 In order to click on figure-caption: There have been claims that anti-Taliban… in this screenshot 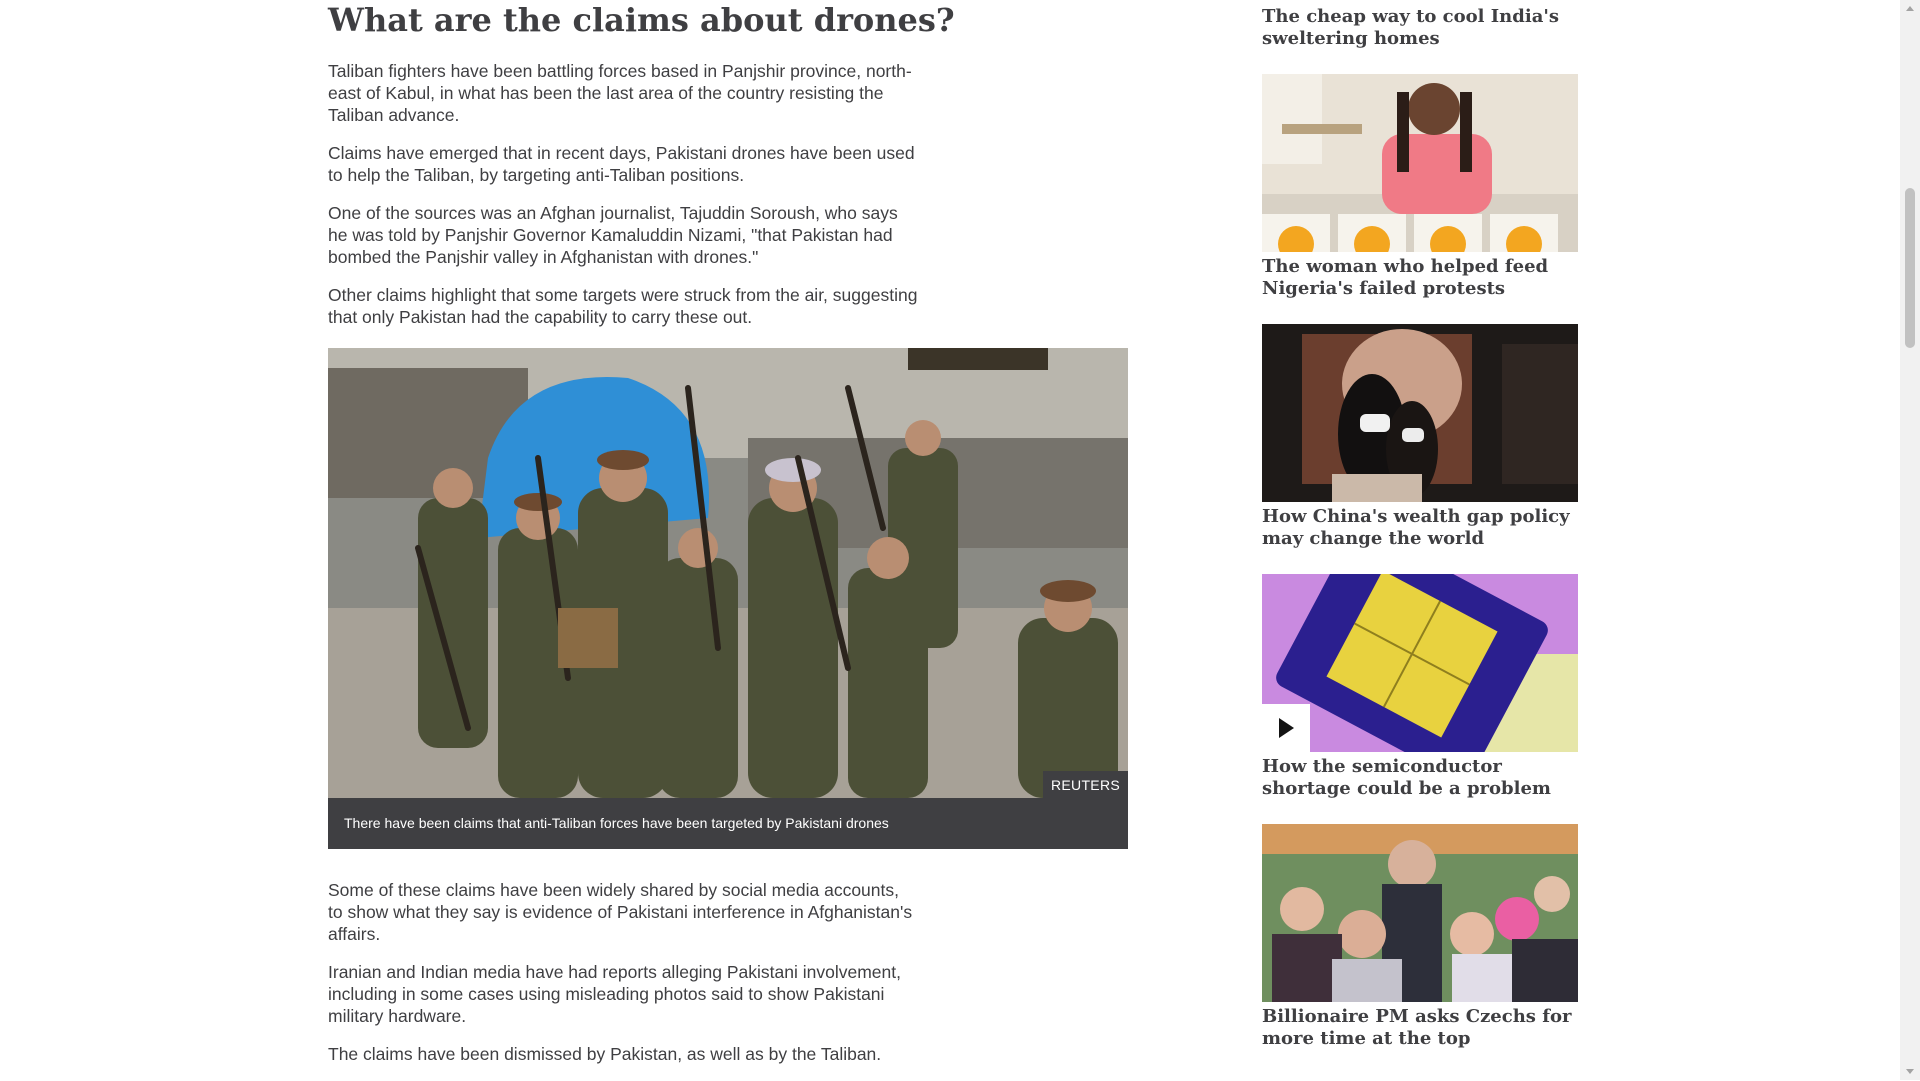, I will do `click(728, 823)`.